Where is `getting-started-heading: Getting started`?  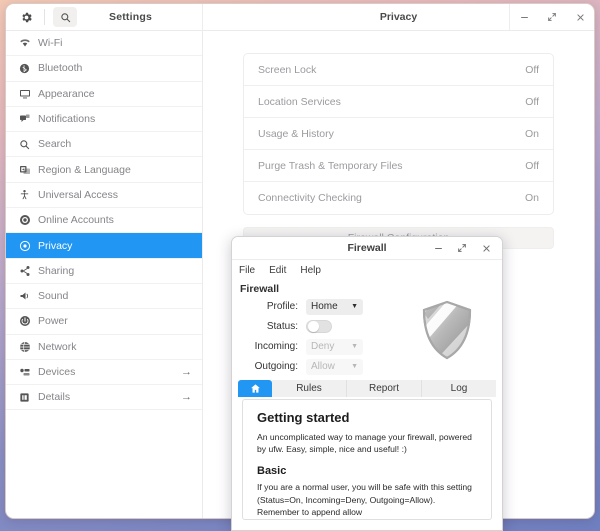 getting-started-heading: Getting started is located at coordinates (303, 417).